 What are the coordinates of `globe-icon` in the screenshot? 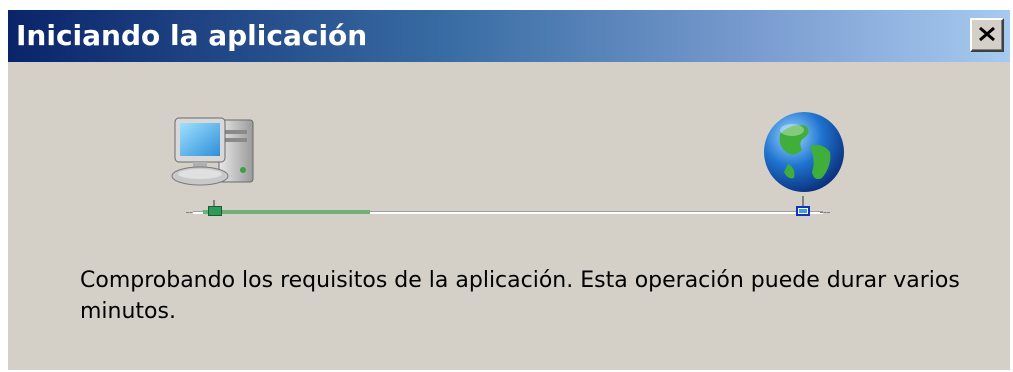 It's located at (804, 152).